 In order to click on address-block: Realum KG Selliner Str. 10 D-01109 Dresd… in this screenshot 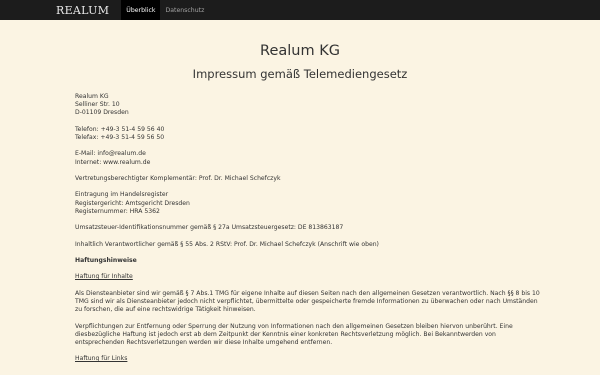, I will do `click(309, 105)`.